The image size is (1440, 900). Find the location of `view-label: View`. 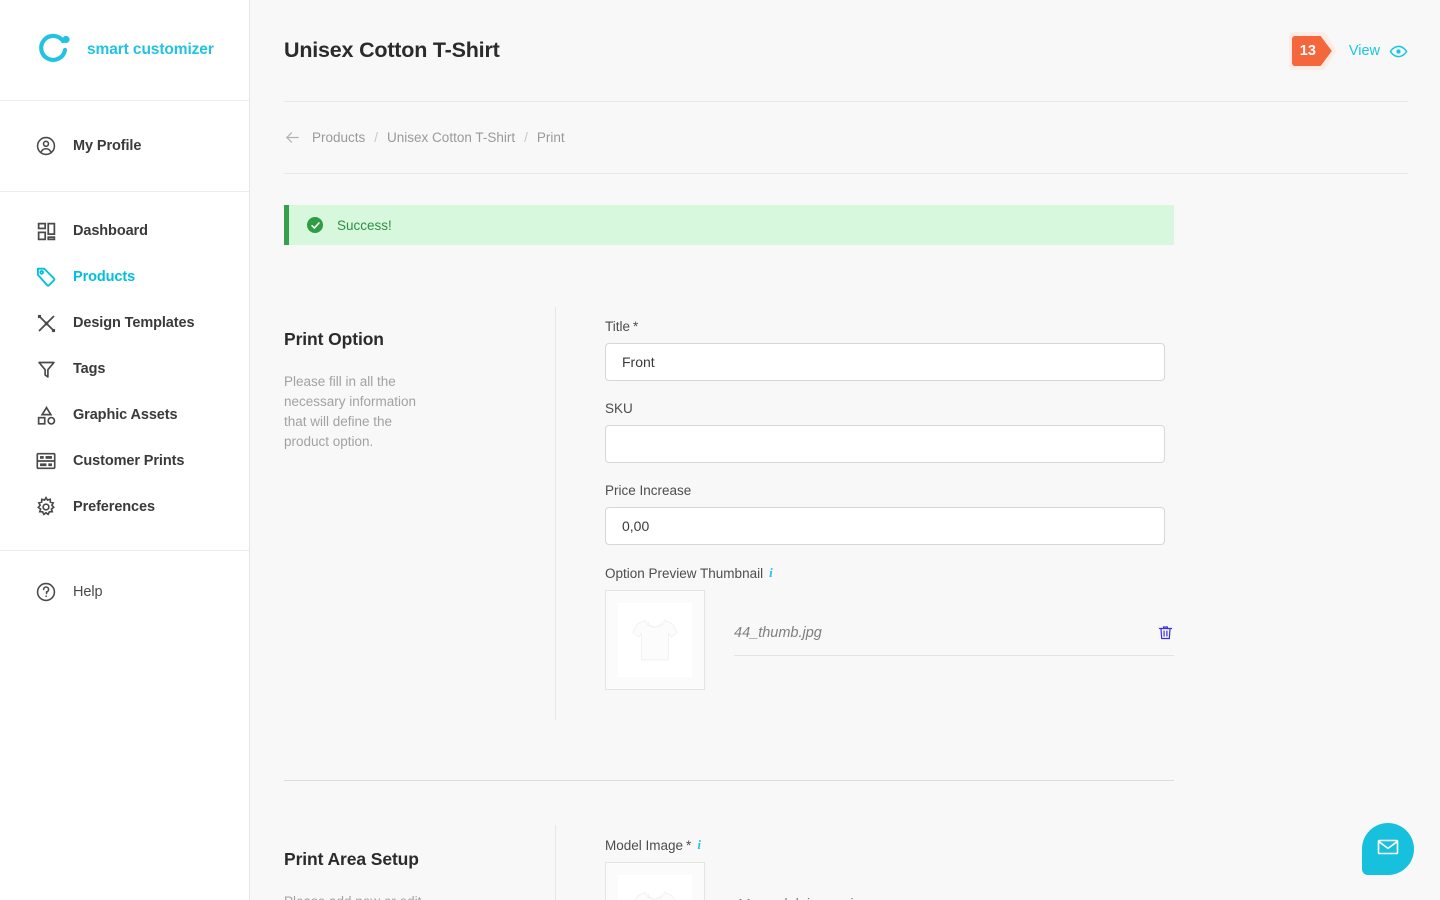

view-label: View is located at coordinates (1364, 51).